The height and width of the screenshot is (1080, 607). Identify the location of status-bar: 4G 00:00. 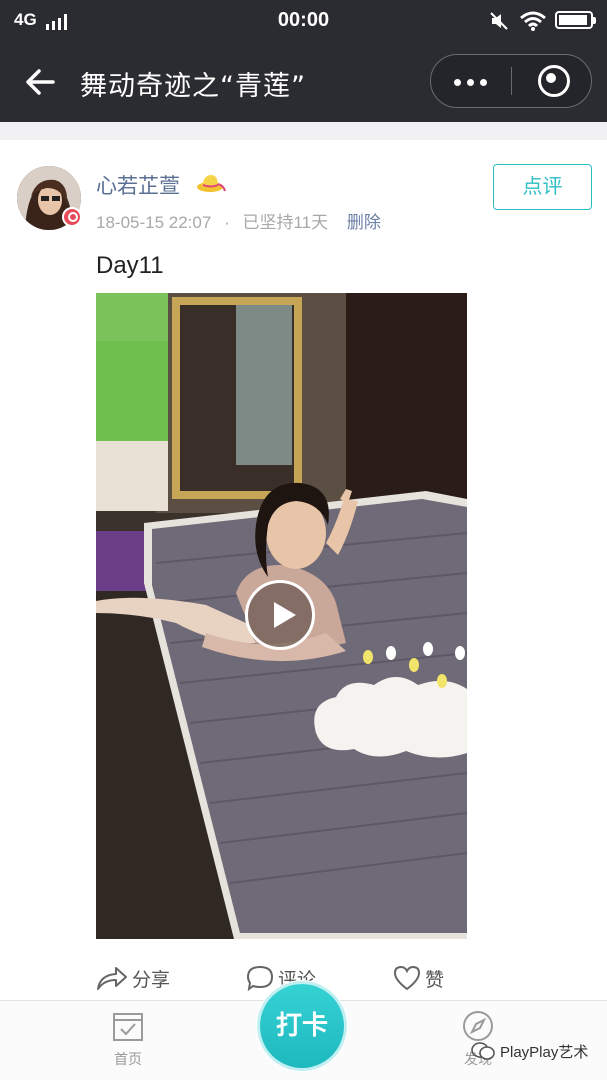
(303, 21).